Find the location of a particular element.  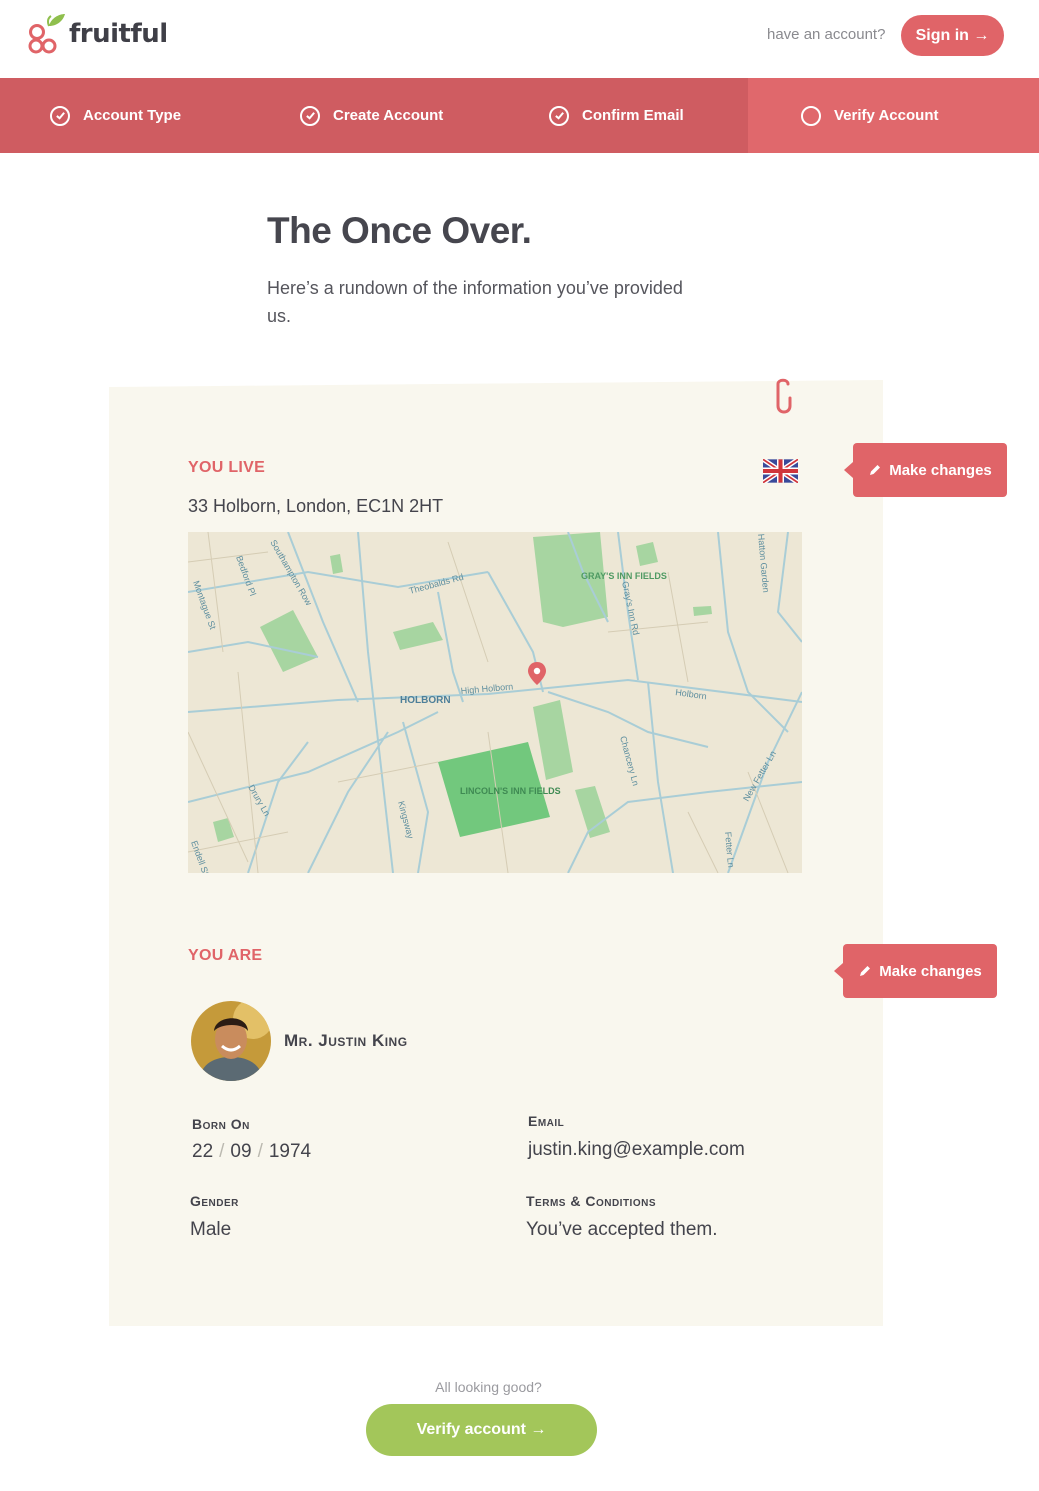

dob-day: 22 is located at coordinates (203, 1151).